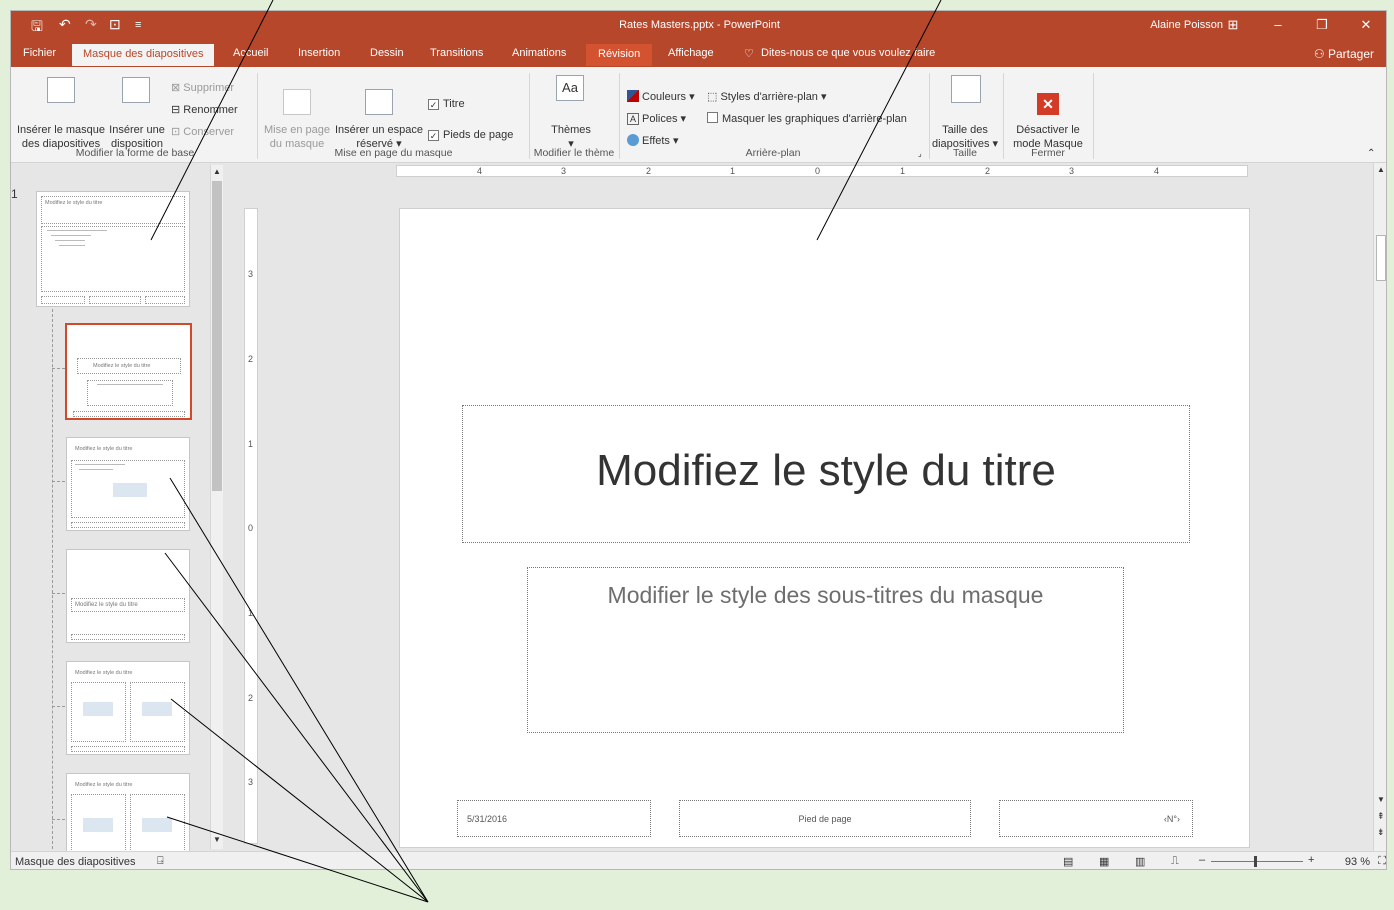 The image size is (1394, 910). I want to click on checkbox-unchecked-icon, so click(712, 117).